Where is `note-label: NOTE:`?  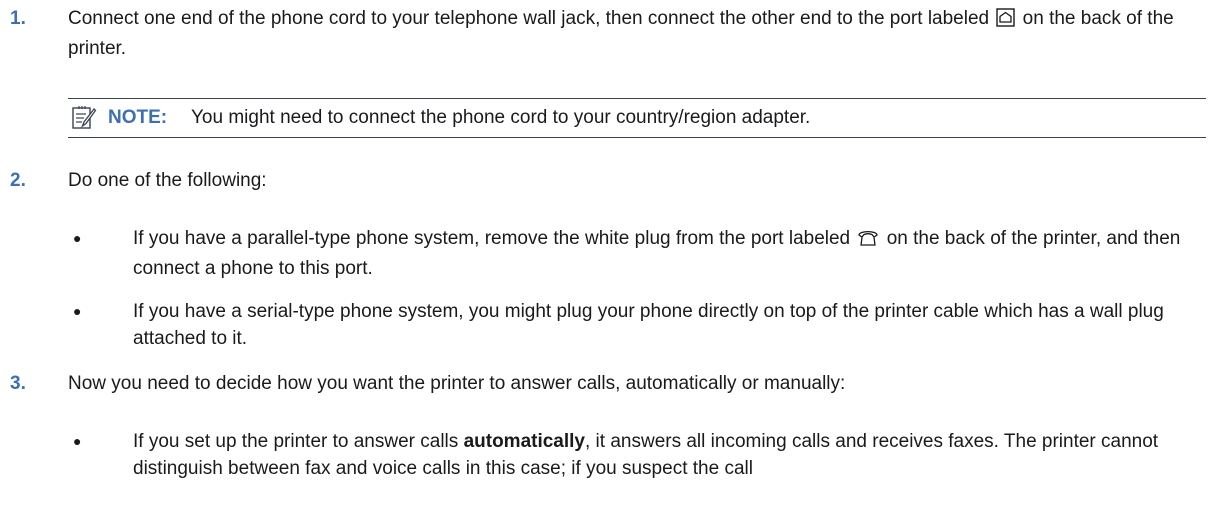
note-label: NOTE: is located at coordinates (138, 117).